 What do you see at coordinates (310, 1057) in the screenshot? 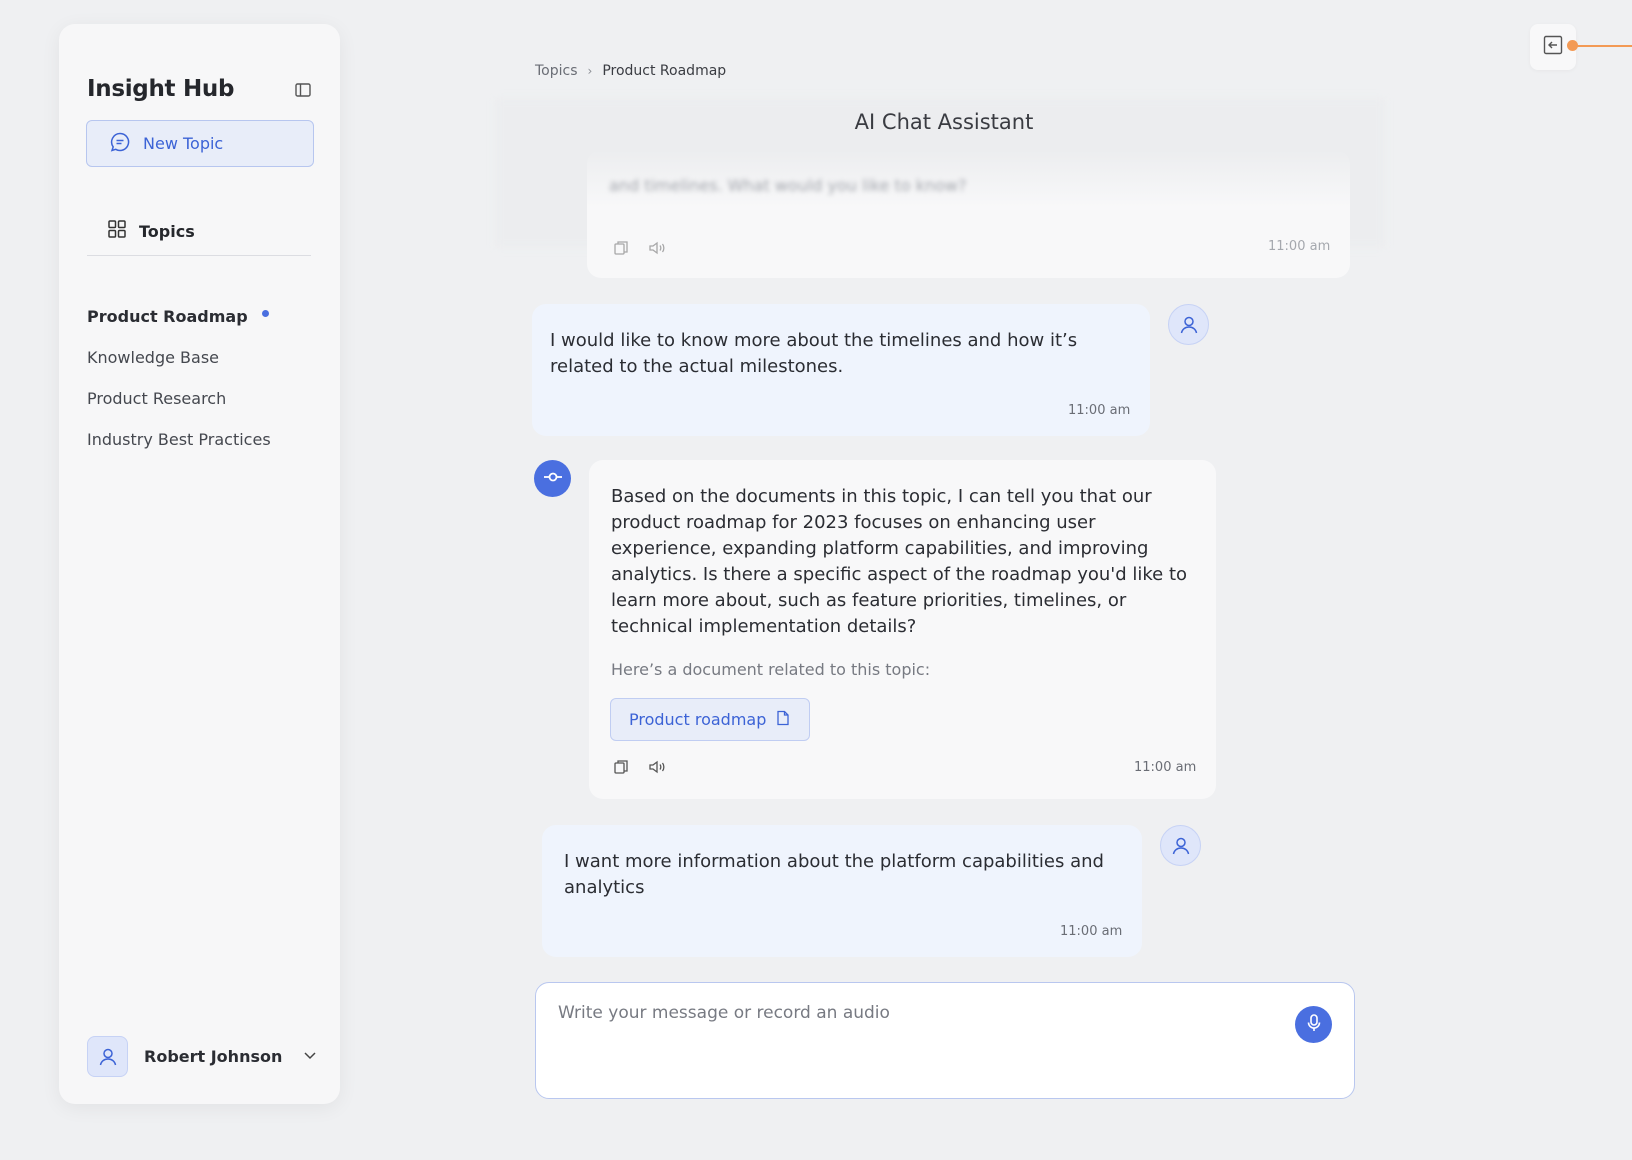
I see `chevron-down-icon` at bounding box center [310, 1057].